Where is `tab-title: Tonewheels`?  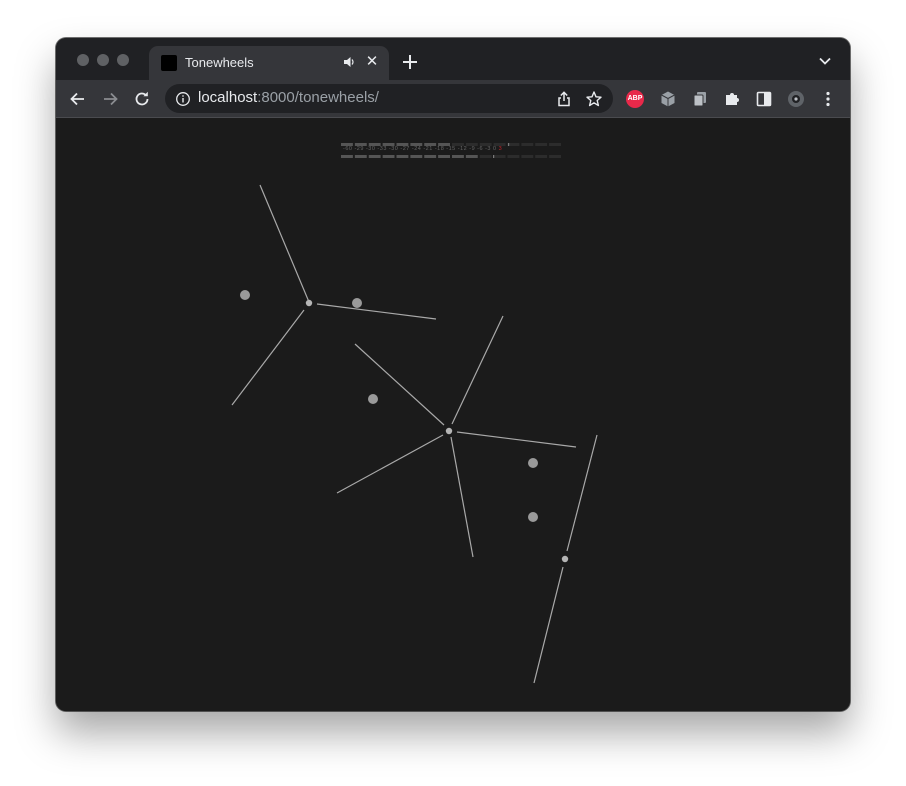
tab-title: Tonewheels is located at coordinates (219, 62).